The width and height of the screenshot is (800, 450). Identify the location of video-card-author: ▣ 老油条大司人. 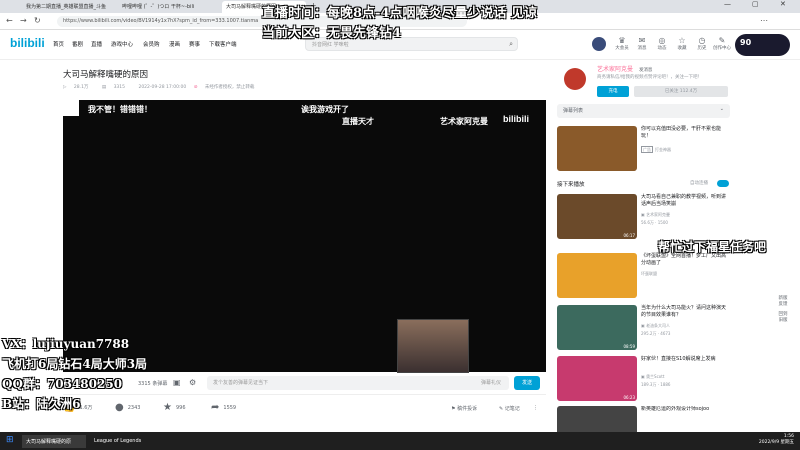
(656, 325).